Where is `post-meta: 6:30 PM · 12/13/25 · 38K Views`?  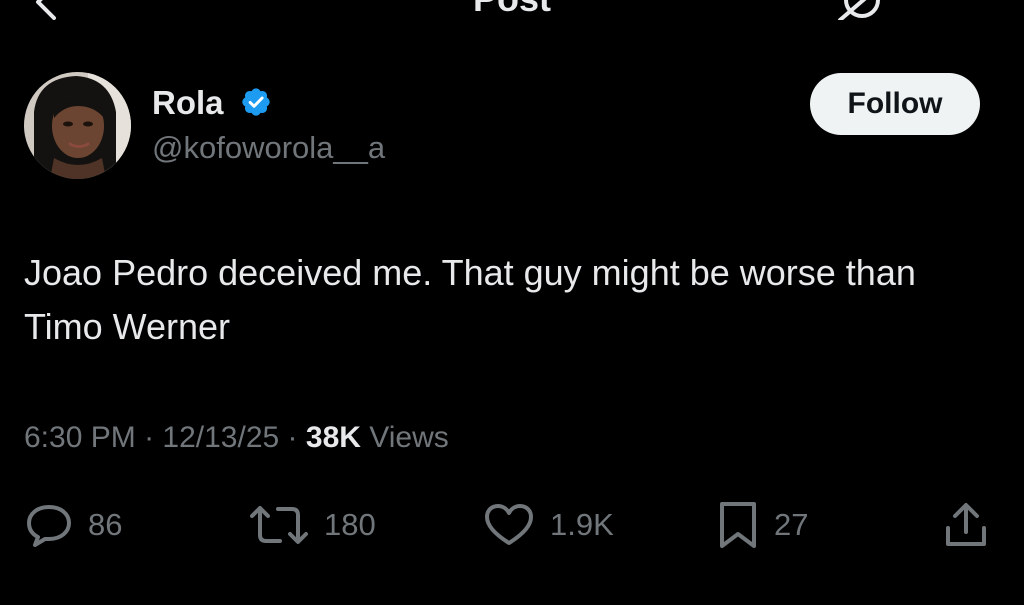 post-meta: 6:30 PM · 12/13/25 · 38K Views is located at coordinates (236, 438).